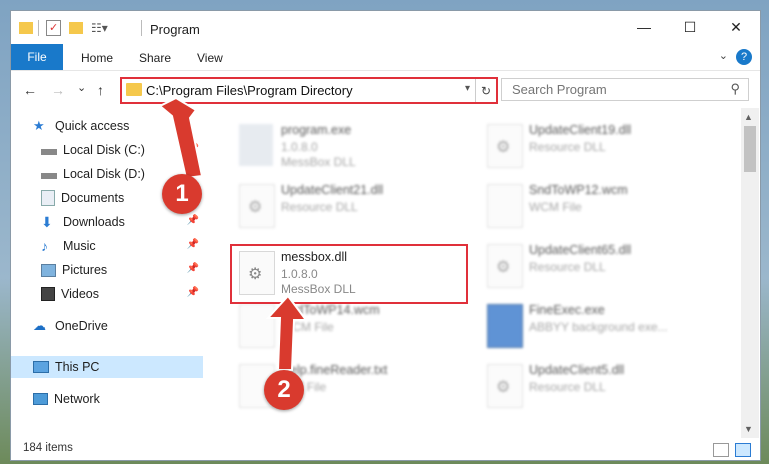  Describe the element at coordinates (233, 233) in the screenshot. I see `annotation-arrows` at that location.